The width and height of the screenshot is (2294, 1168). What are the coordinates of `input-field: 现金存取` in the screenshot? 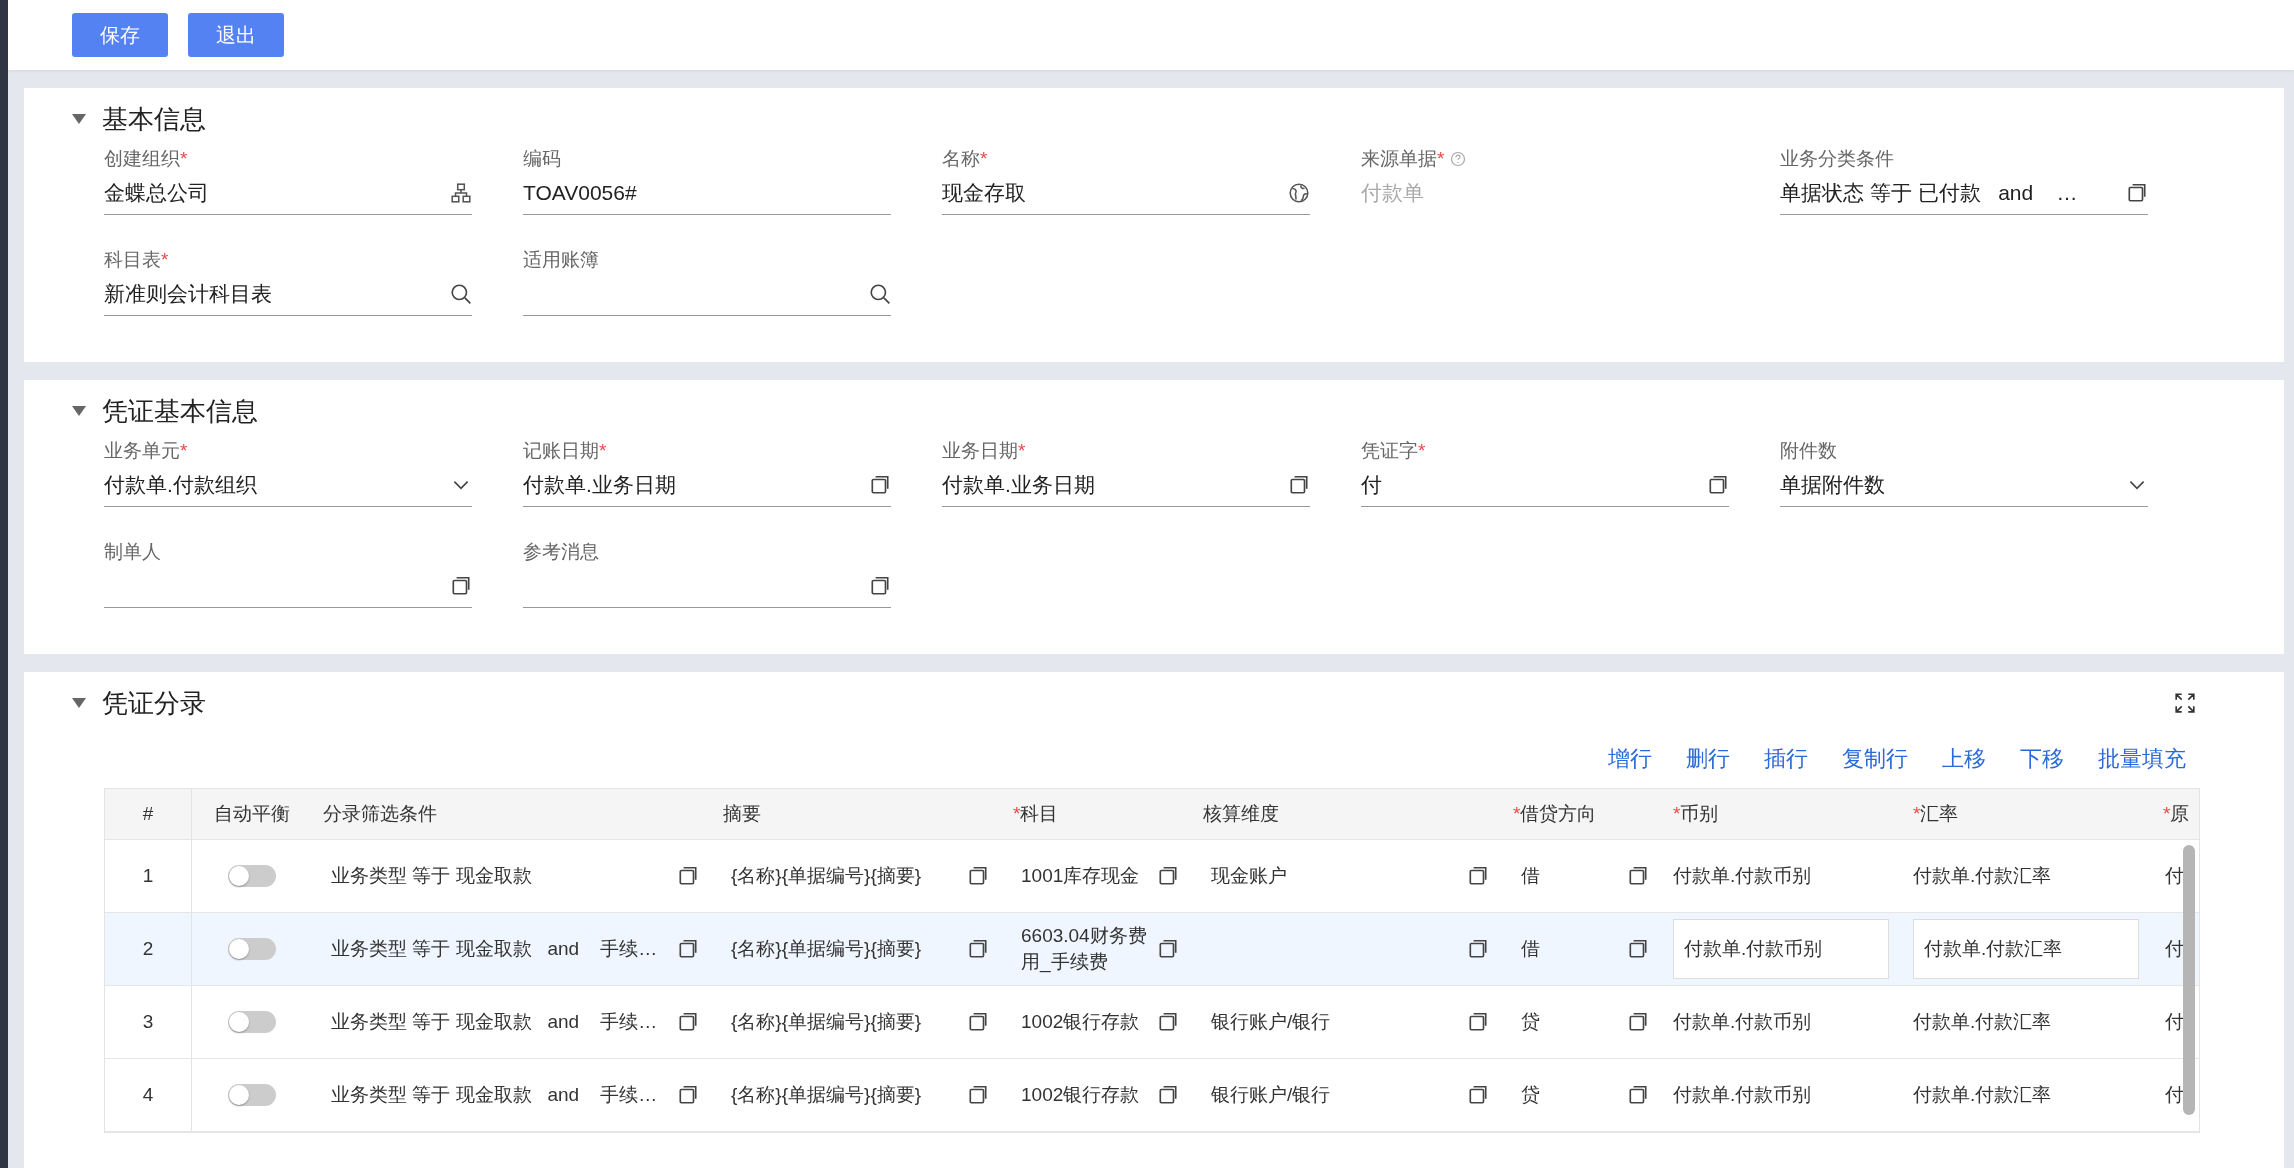 It's located at (1126, 193).